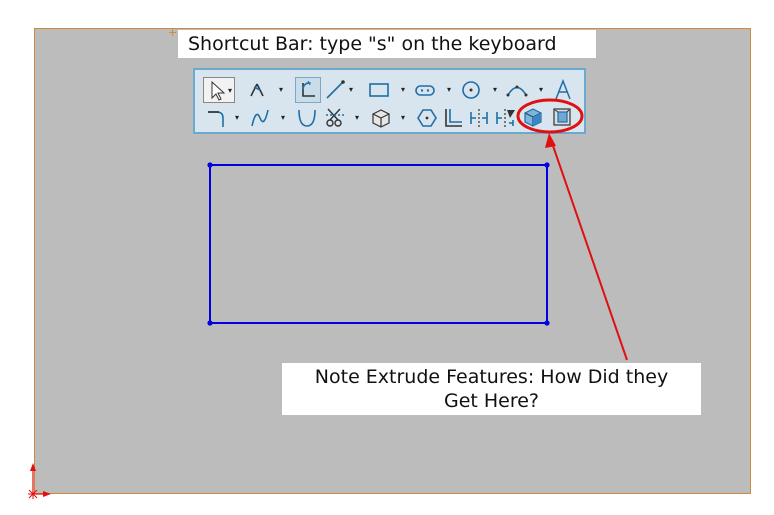 The height and width of the screenshot is (515, 774). Describe the element at coordinates (39, 481) in the screenshot. I see `origin-axes-icon` at that location.